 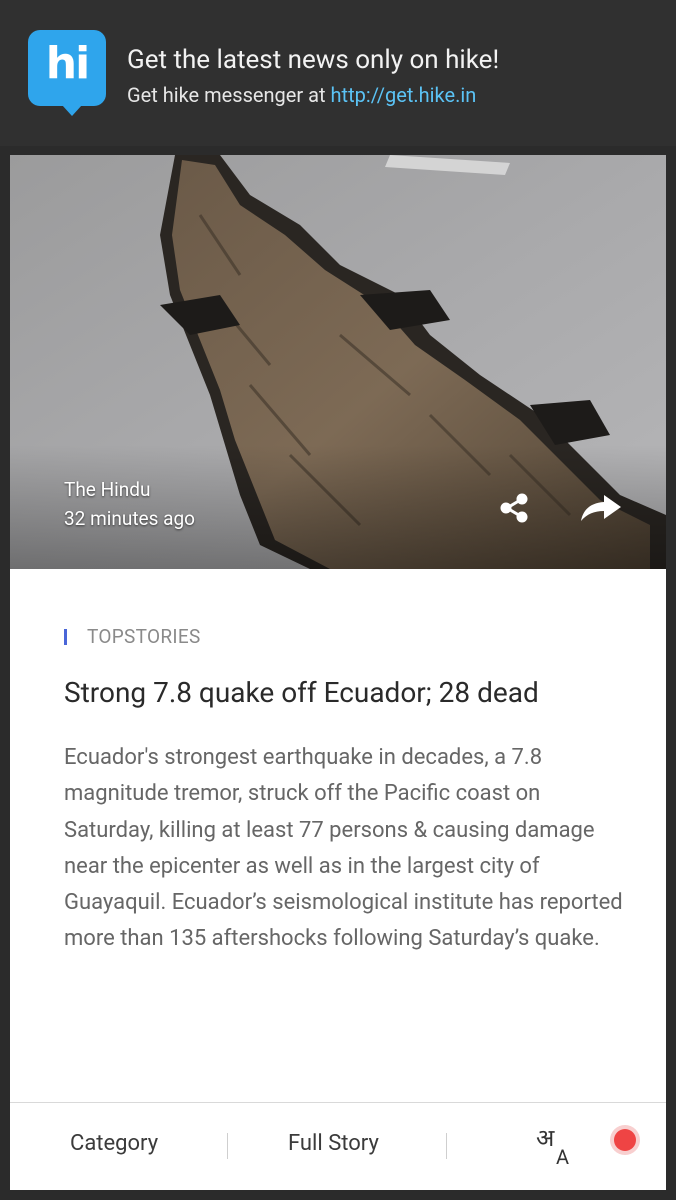 I want to click on banner-subtitle: Get hike messenger at http://get.hike.in, so click(x=301, y=95).